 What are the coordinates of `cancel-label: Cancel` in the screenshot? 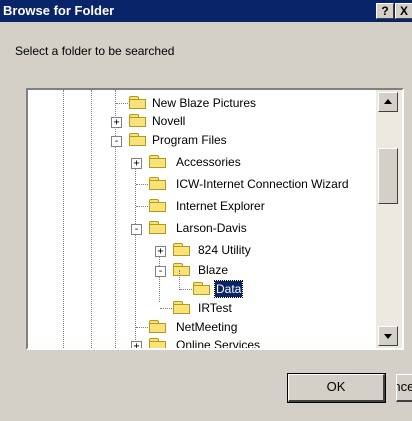 It's located at (404, 386).